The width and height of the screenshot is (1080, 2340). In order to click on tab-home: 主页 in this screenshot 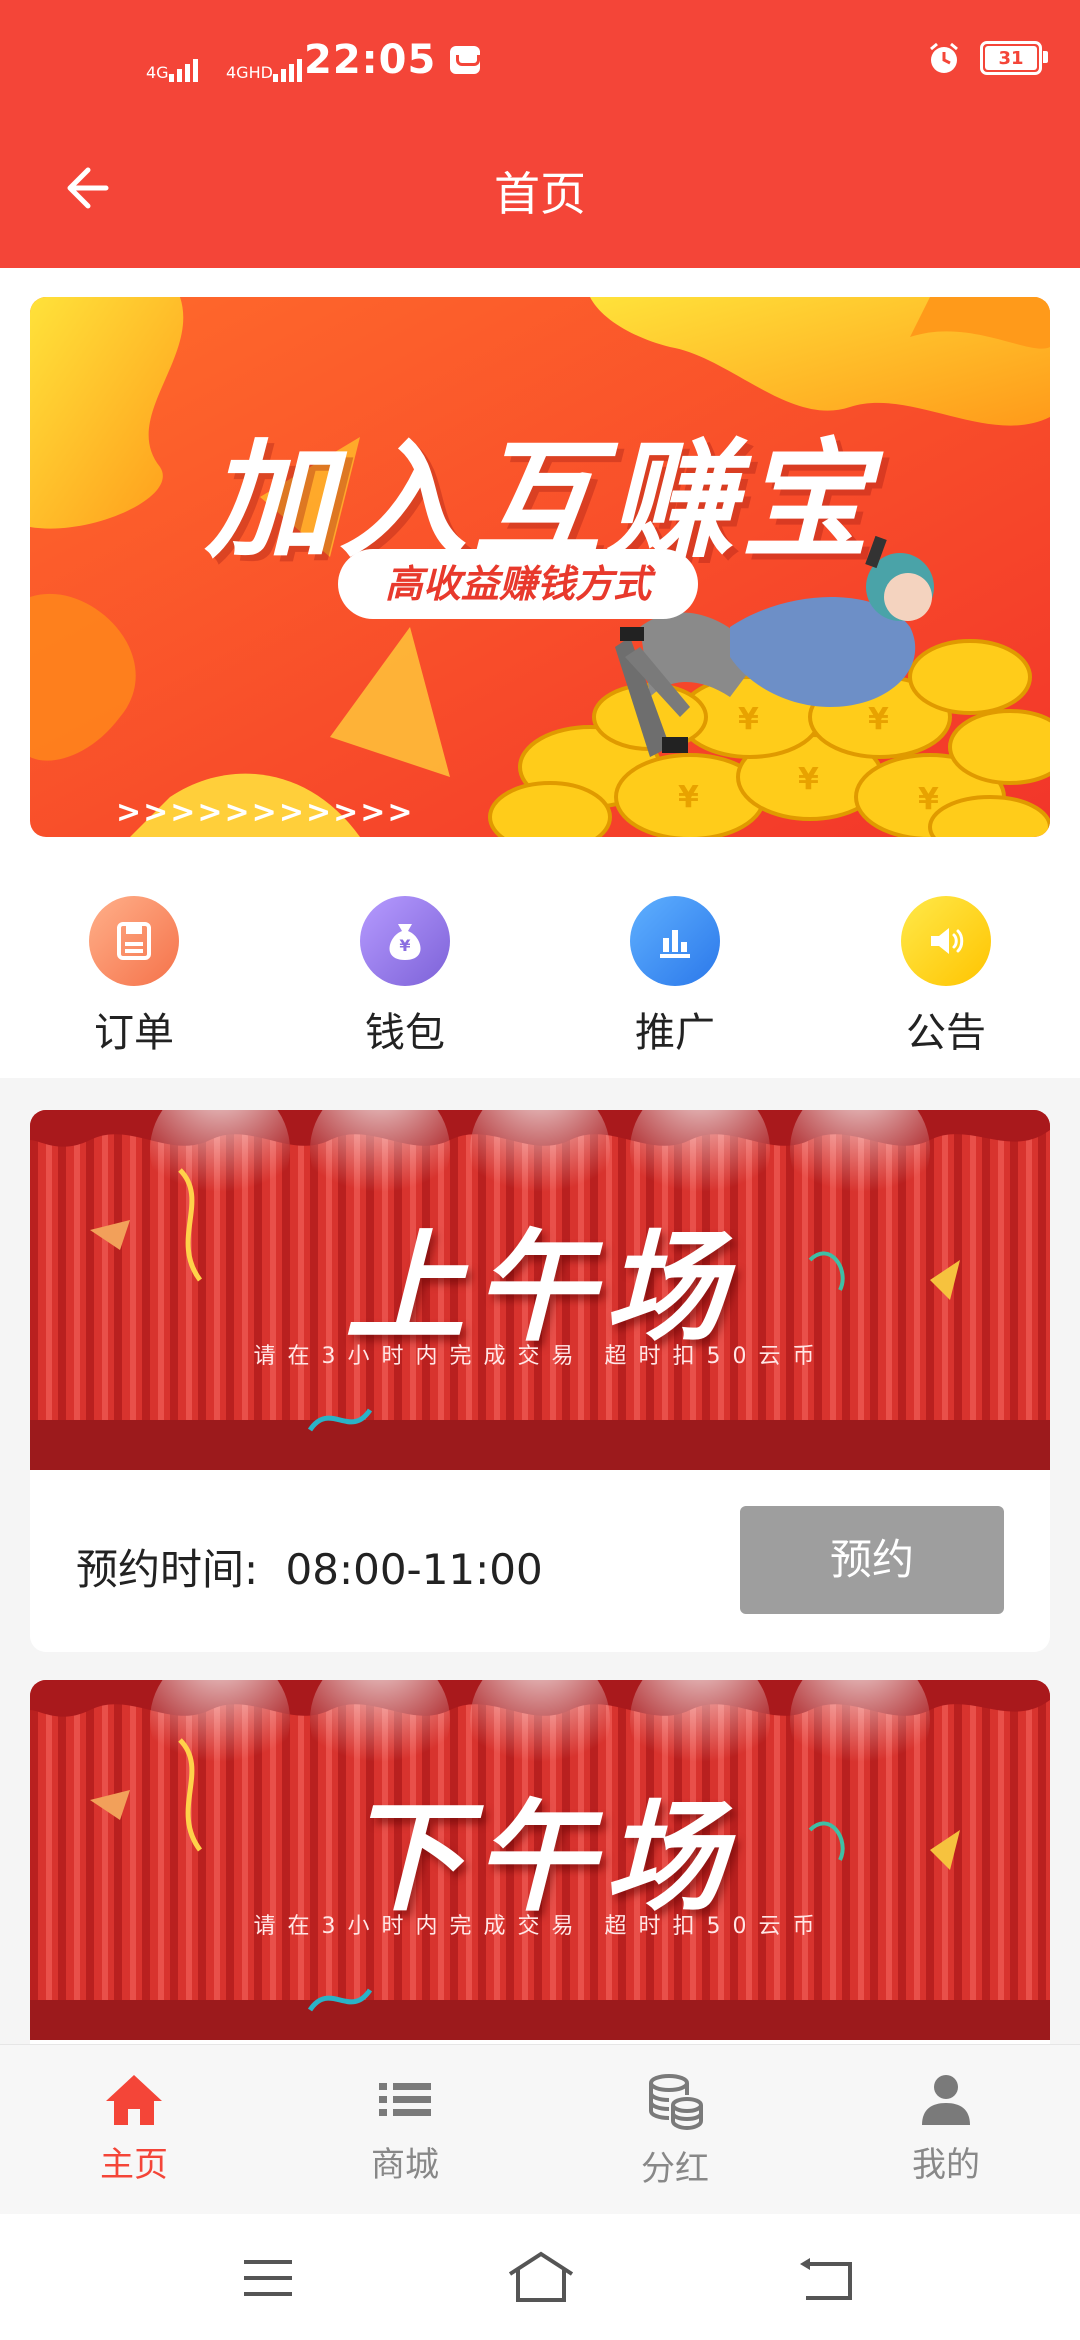, I will do `click(134, 2128)`.